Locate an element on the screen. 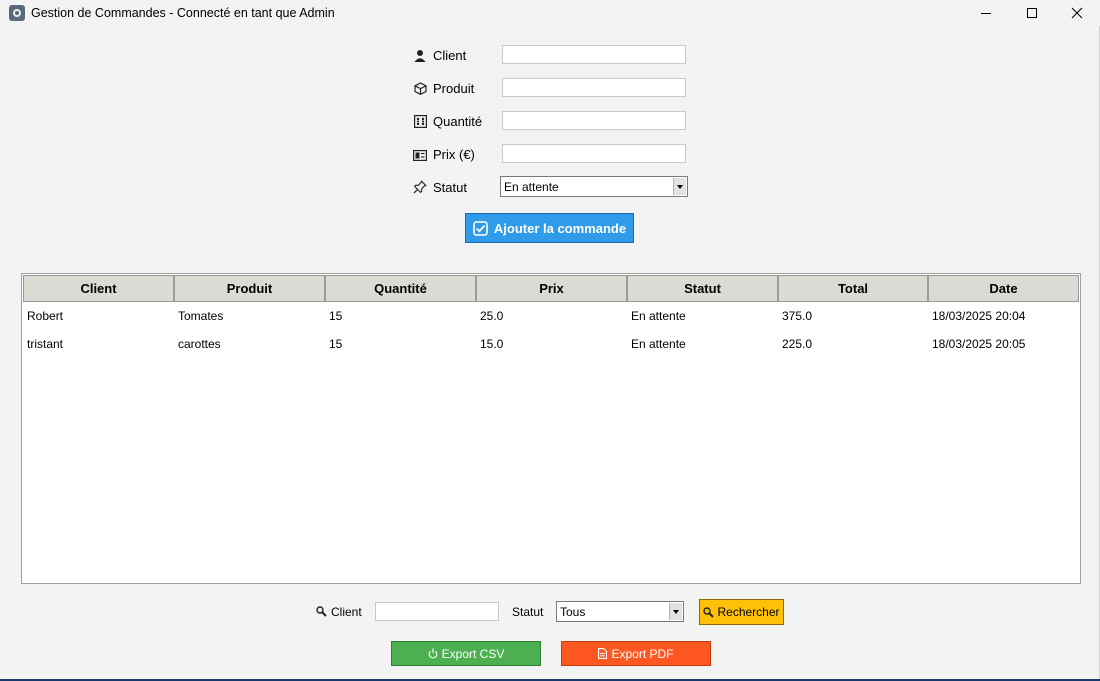 The width and height of the screenshot is (1100, 681). client-label: Client is located at coordinates (450, 55).